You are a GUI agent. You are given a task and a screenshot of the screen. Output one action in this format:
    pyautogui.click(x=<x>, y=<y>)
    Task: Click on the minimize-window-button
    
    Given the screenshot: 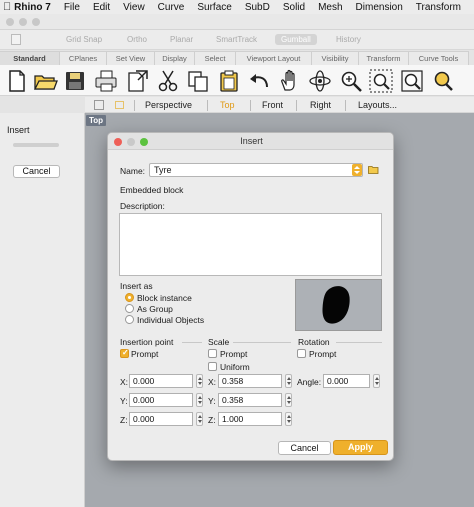 What is the action you would take?
    pyautogui.click(x=23, y=22)
    